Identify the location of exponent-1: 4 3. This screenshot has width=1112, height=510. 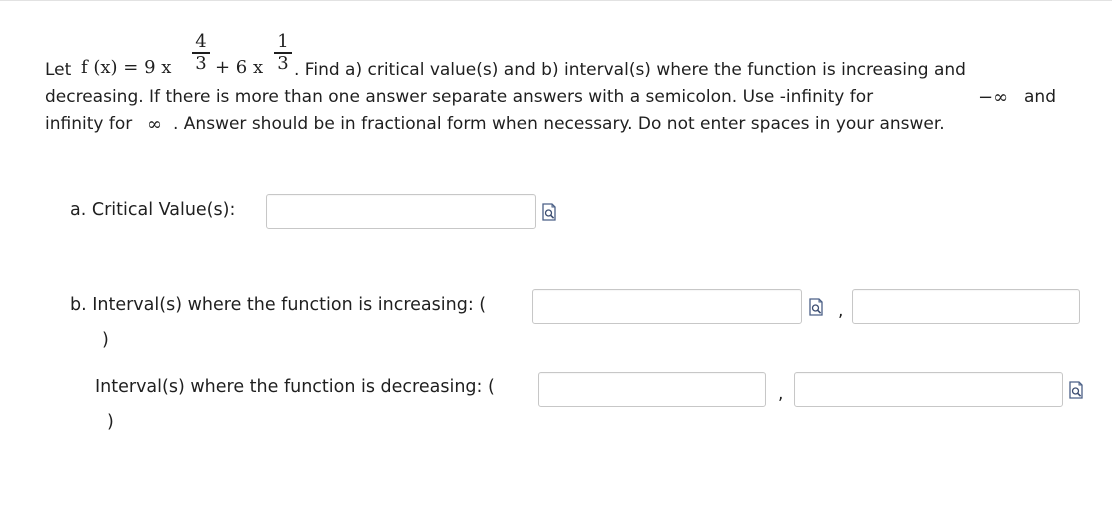
(201, 53).